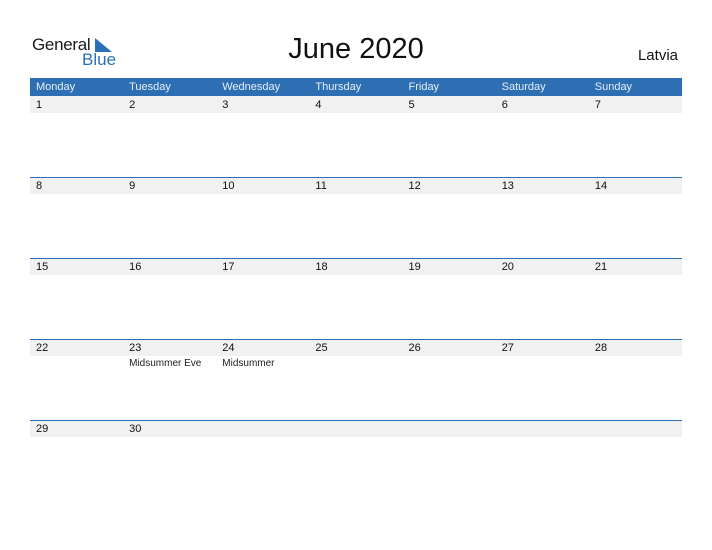 This screenshot has width=712, height=550. I want to click on day-cell: 16, so click(169, 298).